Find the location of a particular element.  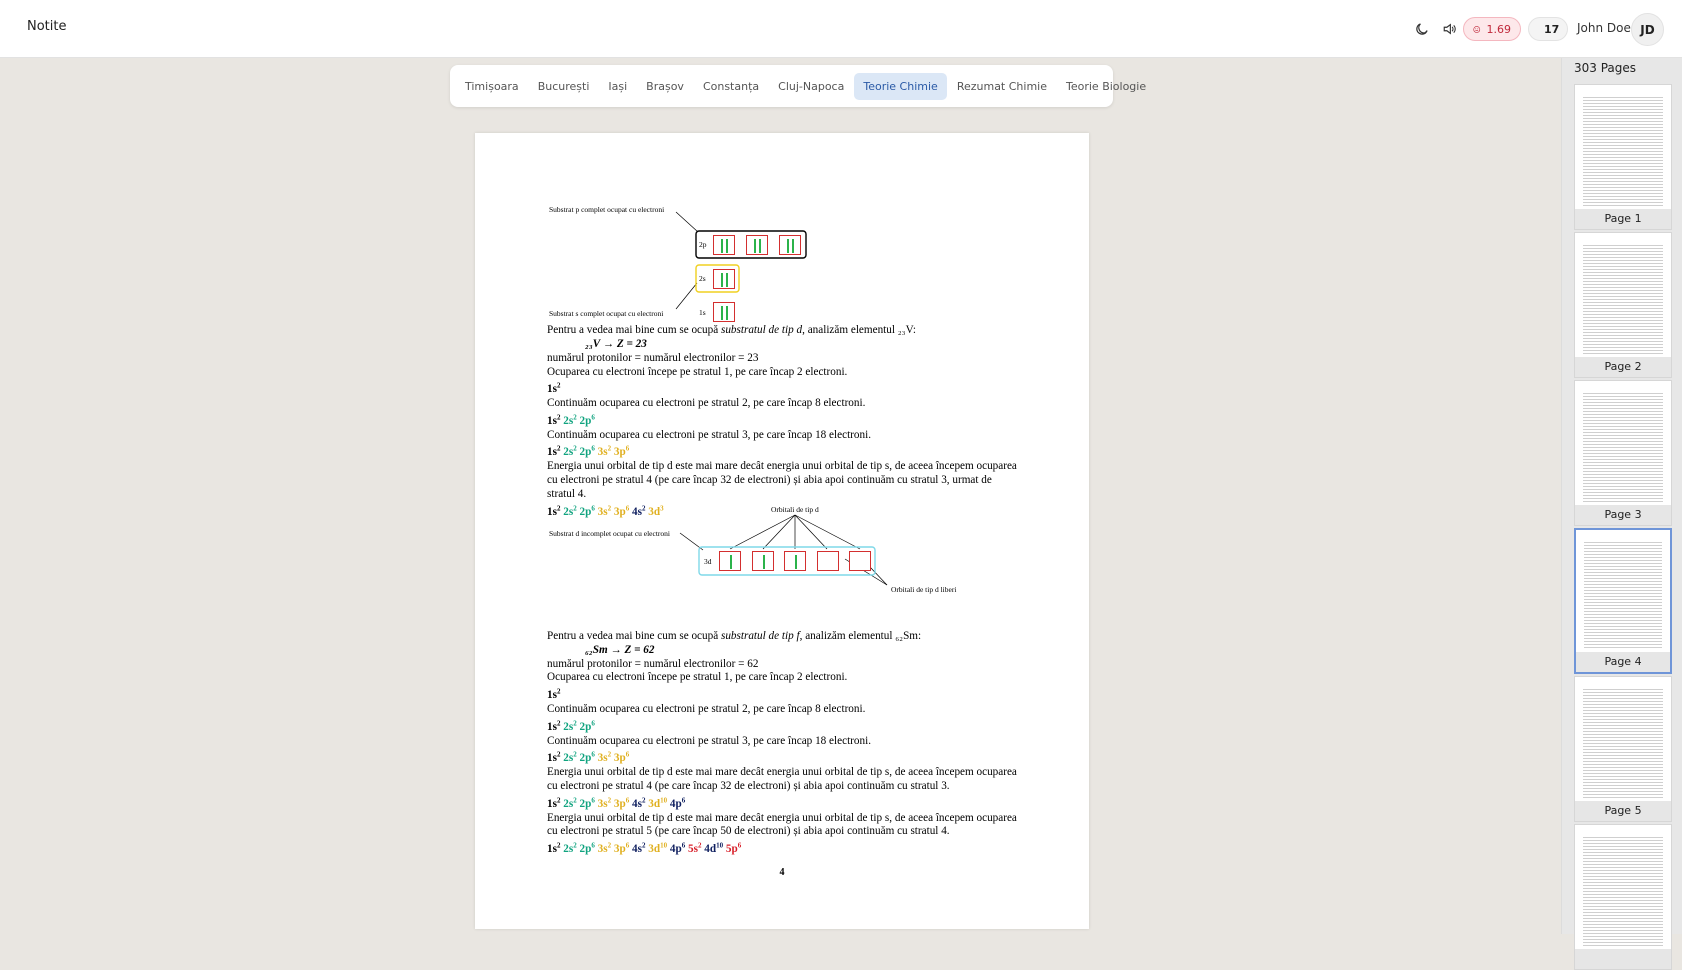

orbital-term: 3d3 is located at coordinates (656, 511).